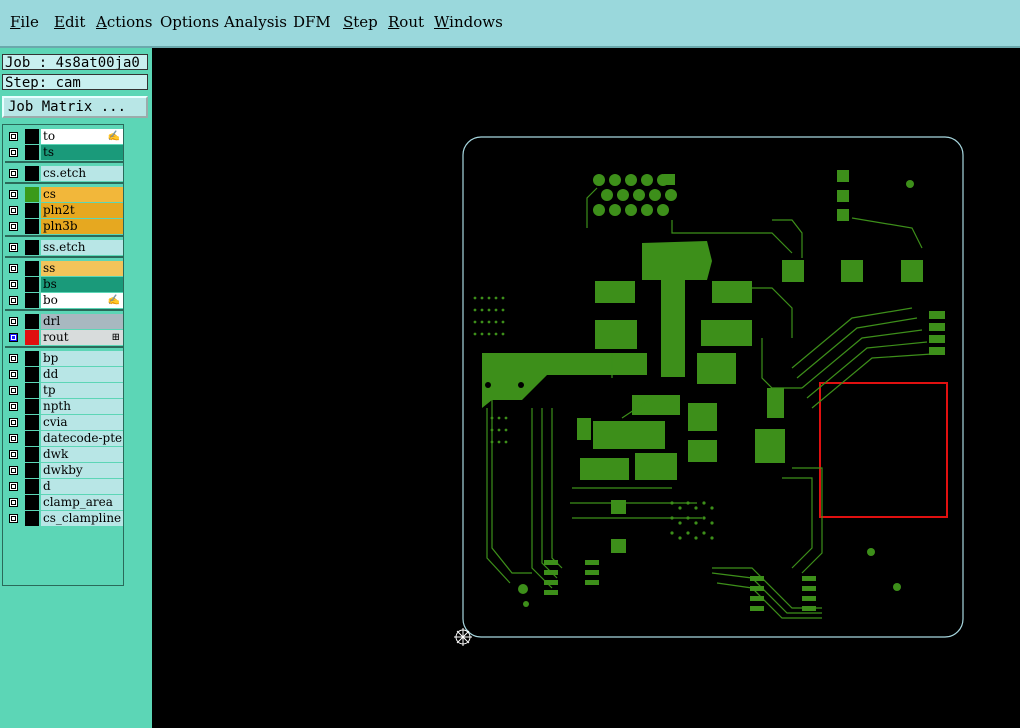  I want to click on layer-name: bp, so click(82, 358).